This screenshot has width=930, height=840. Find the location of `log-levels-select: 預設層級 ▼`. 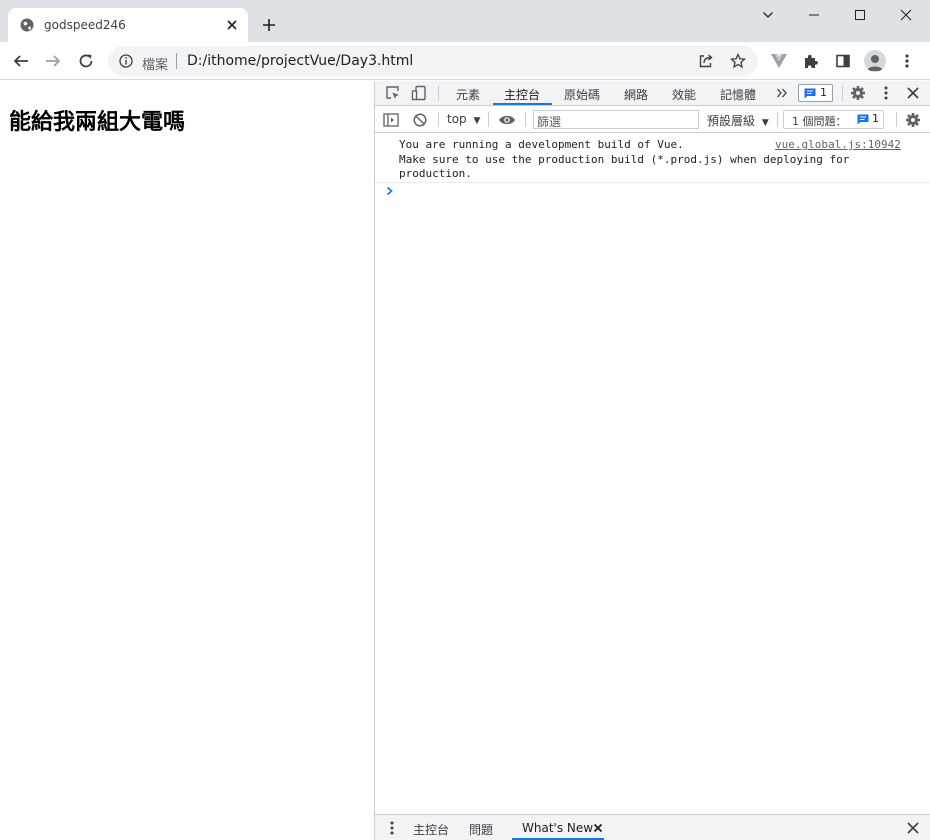

log-levels-select: 預設層級 ▼ is located at coordinates (738, 120).